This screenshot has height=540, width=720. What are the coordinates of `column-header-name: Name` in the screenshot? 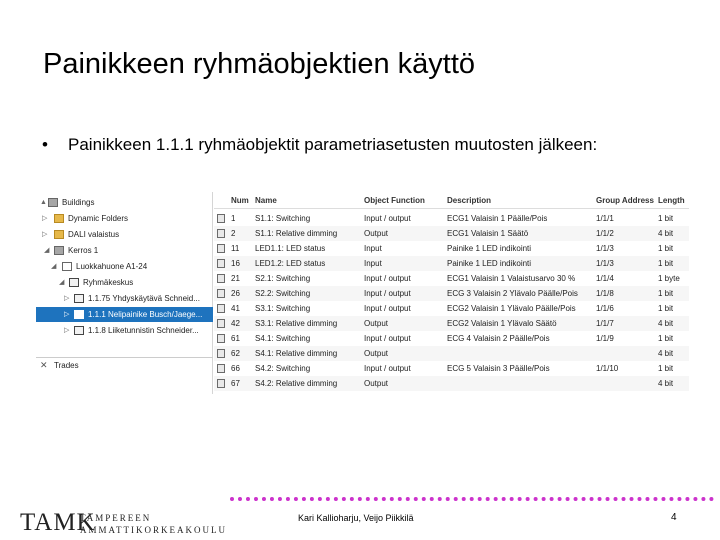 It's located at (307, 200).